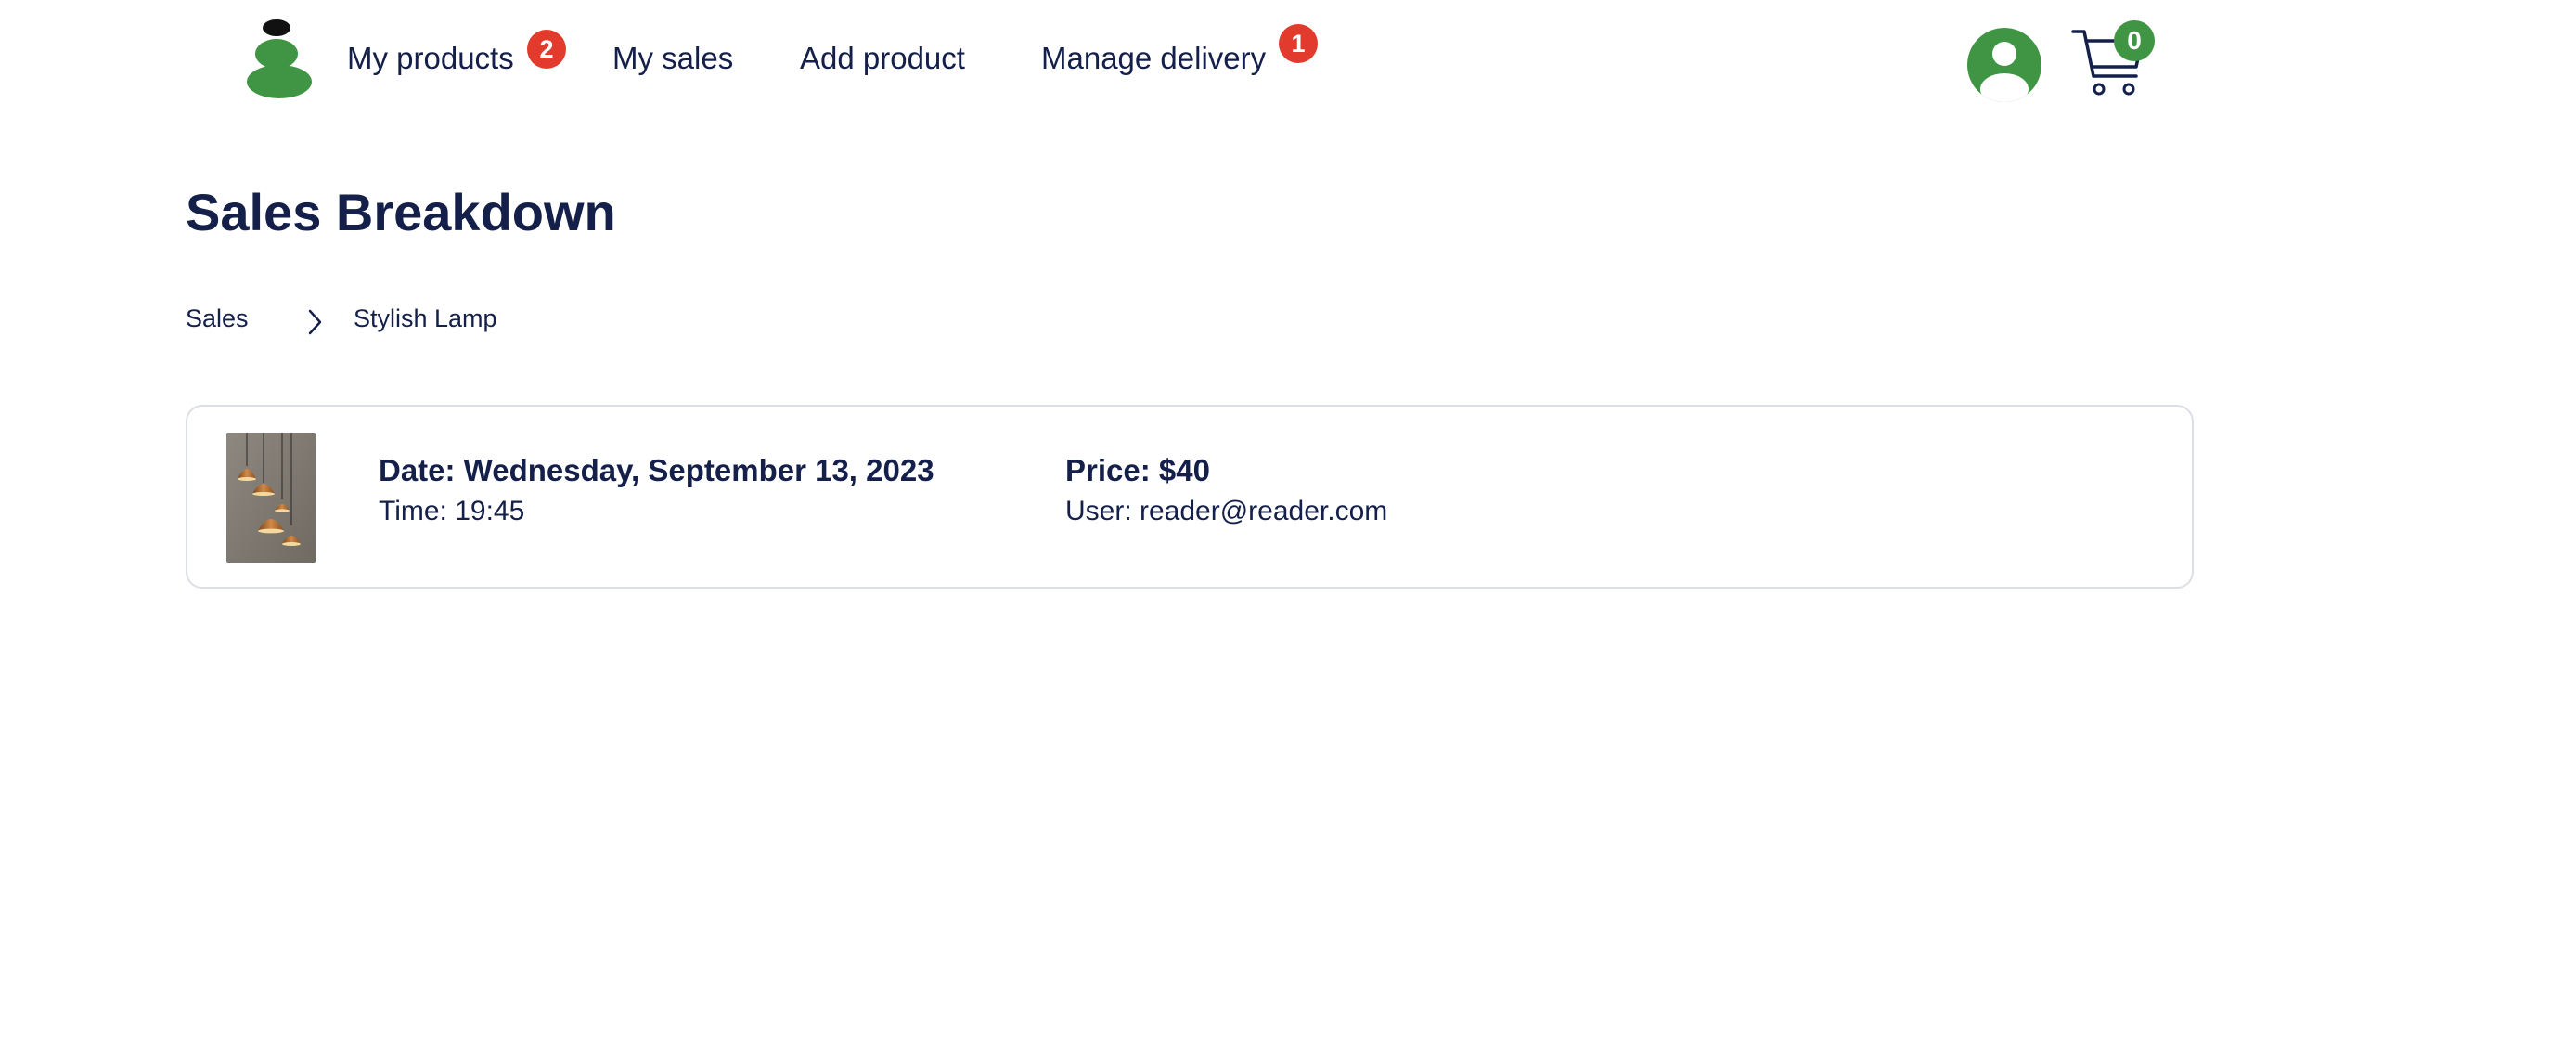  I want to click on product-thumbnail, so click(271, 498).